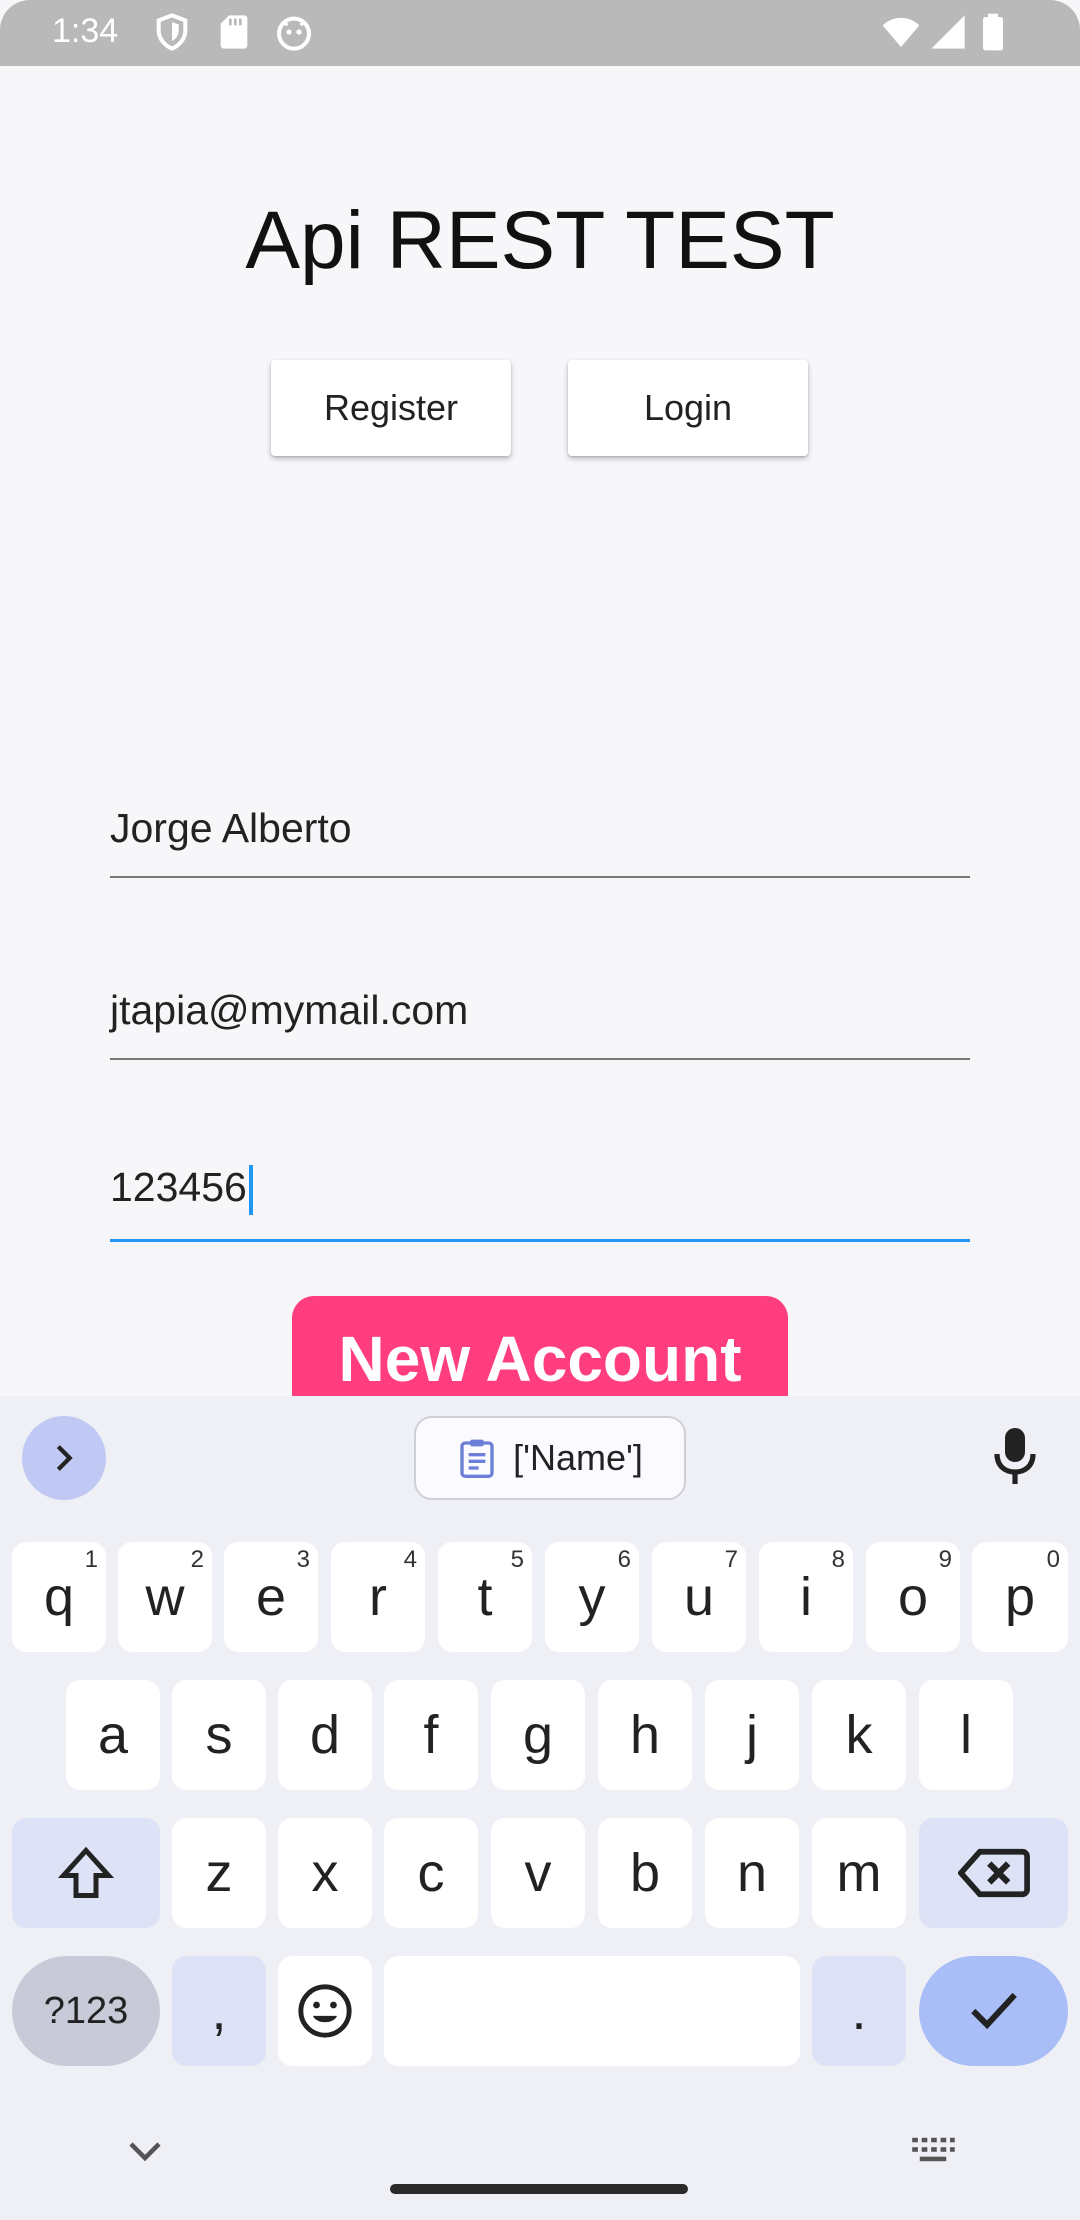 The image size is (1080, 2220). What do you see at coordinates (945, 1559) in the screenshot?
I see `key-hint: 9` at bounding box center [945, 1559].